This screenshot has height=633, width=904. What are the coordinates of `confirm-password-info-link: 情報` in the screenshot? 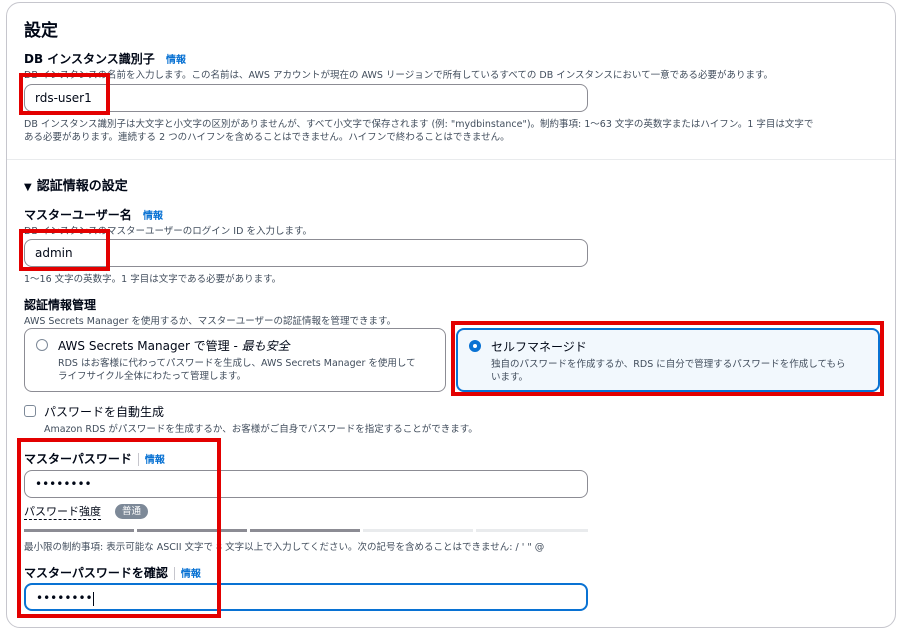 It's located at (191, 574).